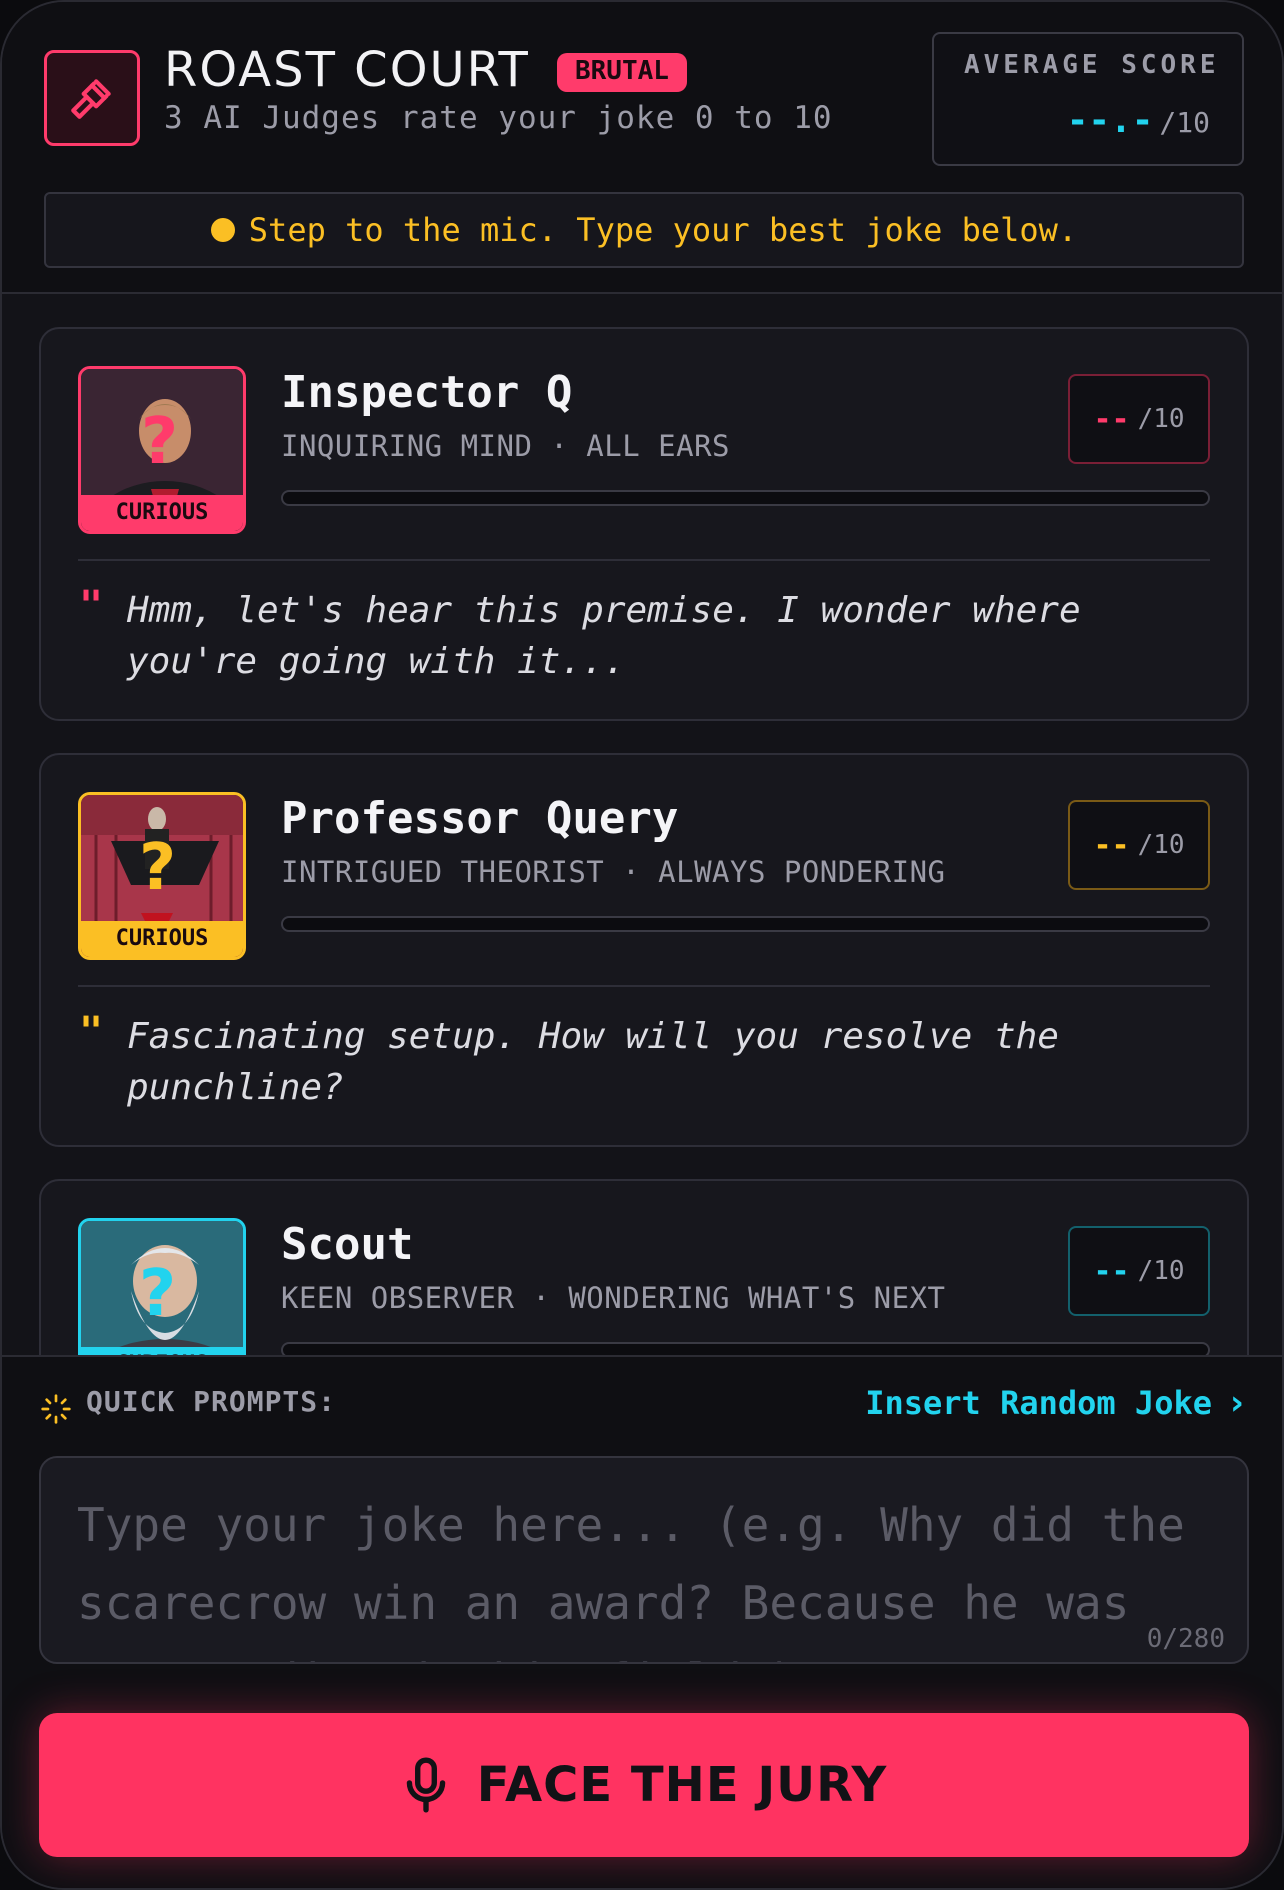 This screenshot has width=1284, height=1890. What do you see at coordinates (347, 70) in the screenshot?
I see `app-title: ROAST COURT` at bounding box center [347, 70].